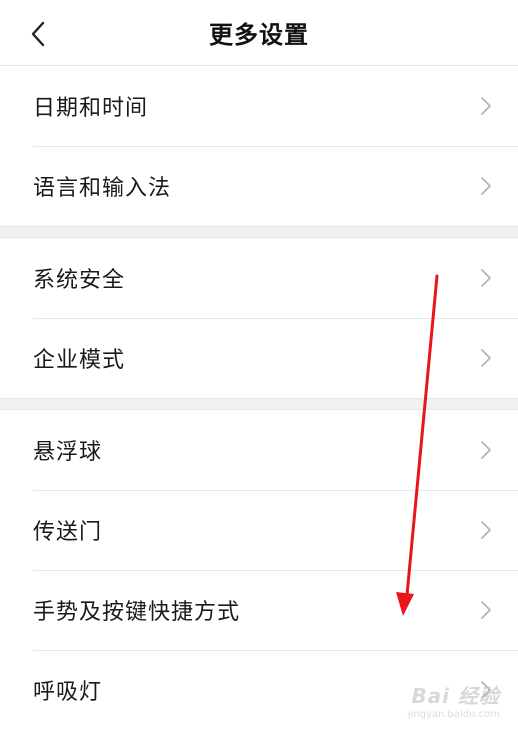 Image resolution: width=518 pixels, height=730 pixels. I want to click on row-label: 呼吸灯, so click(68, 692).